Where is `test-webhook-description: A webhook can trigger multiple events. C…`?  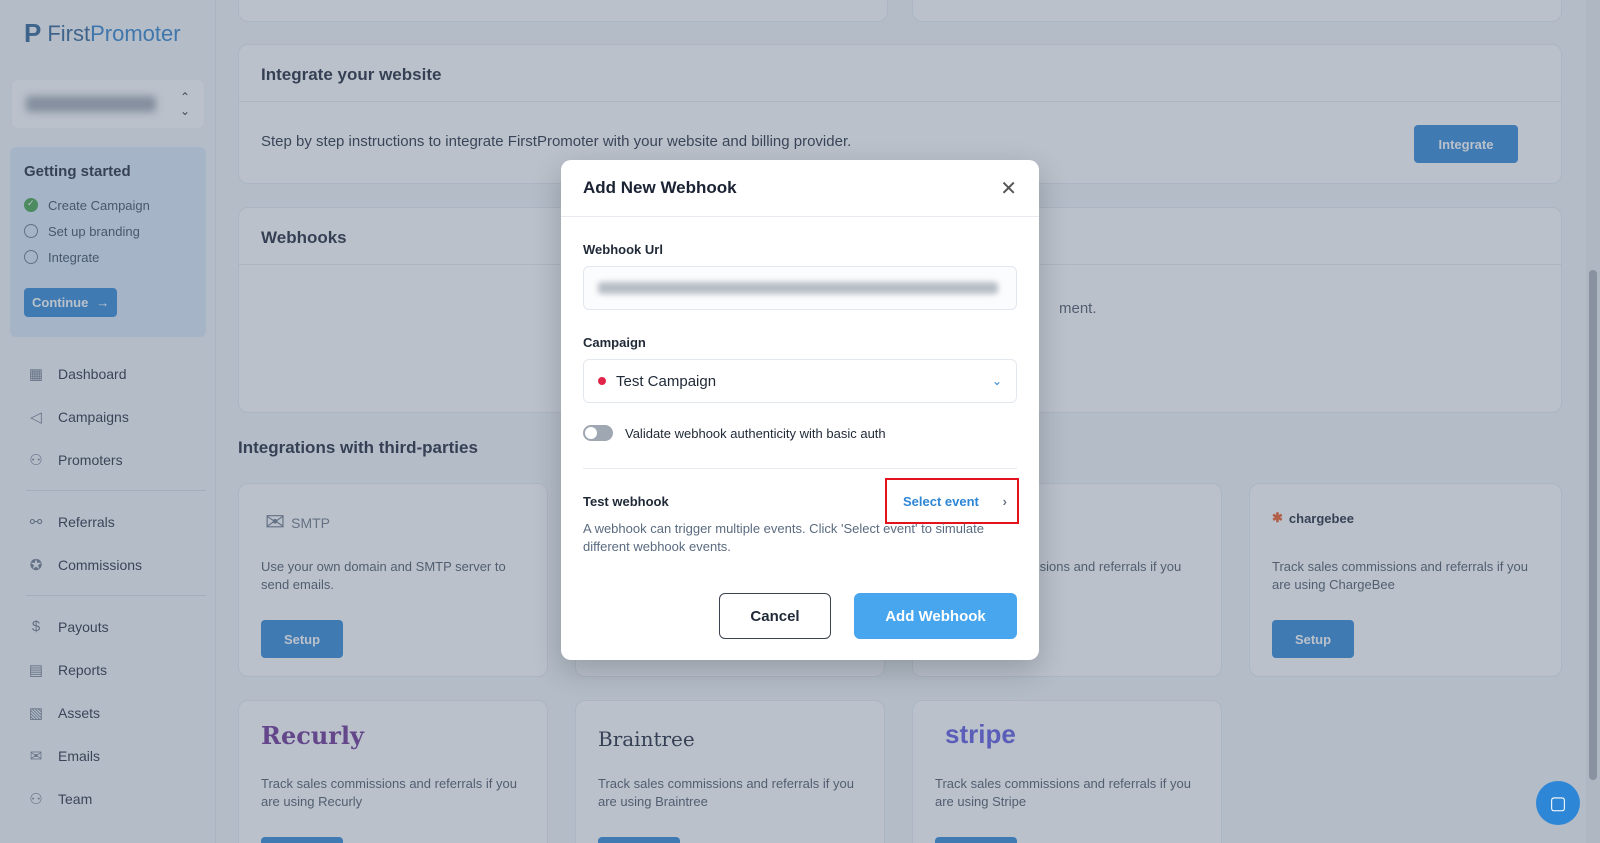
test-webhook-description: A webhook can trigger multiple events. C… is located at coordinates (783, 537).